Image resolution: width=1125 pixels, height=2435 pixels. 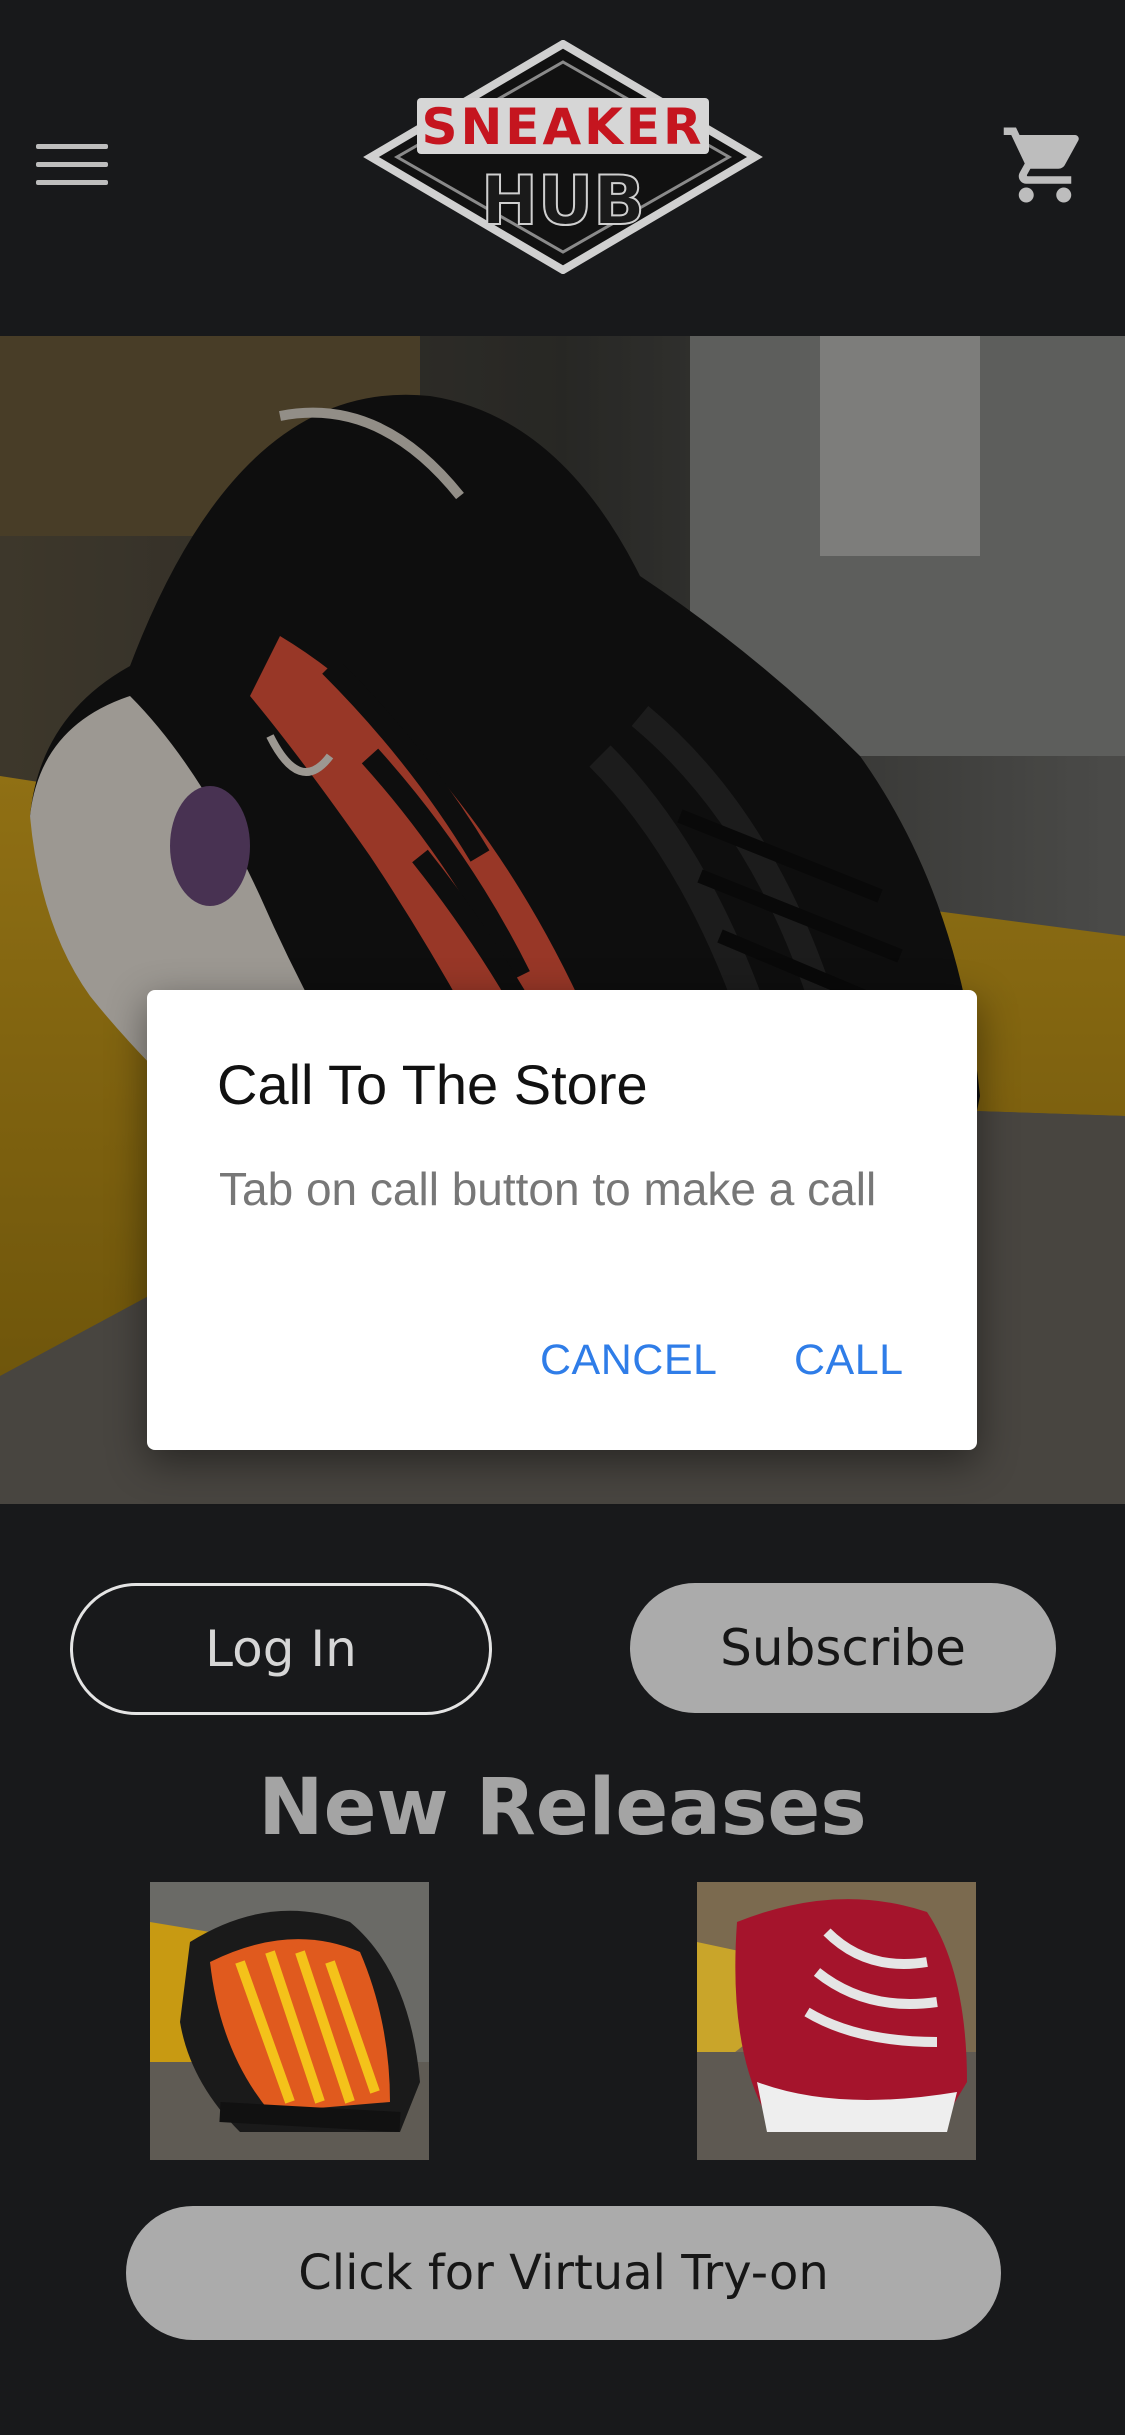 I want to click on app-header: SNEAKER HUB, so click(x=562, y=168).